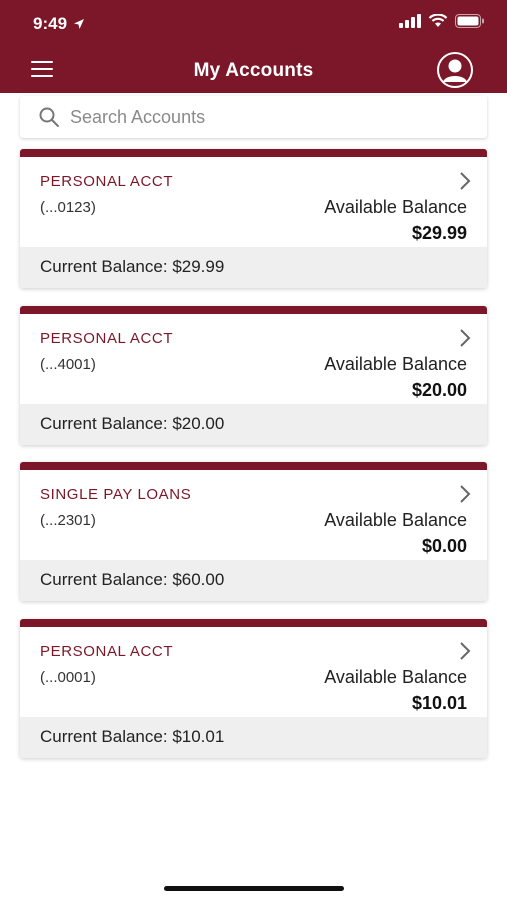 This screenshot has height=900, width=507. Describe the element at coordinates (410, 21) in the screenshot. I see `signal-icon` at that location.